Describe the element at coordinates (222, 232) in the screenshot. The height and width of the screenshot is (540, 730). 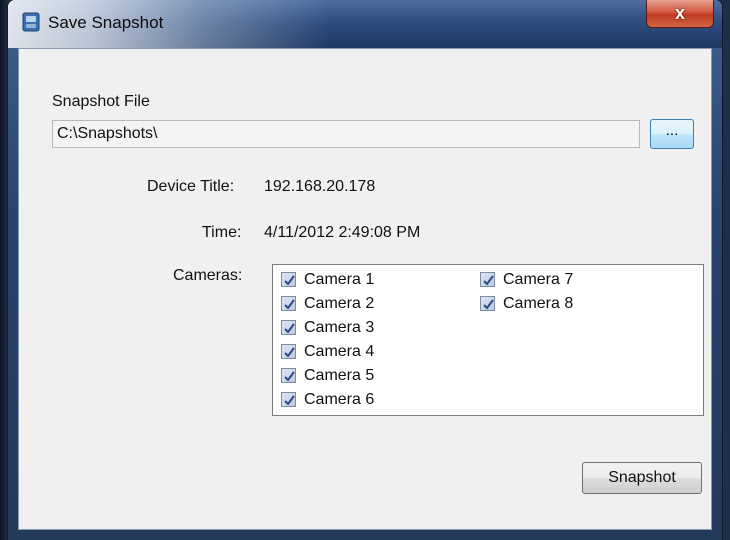
I see `time-label: Time:` at that location.